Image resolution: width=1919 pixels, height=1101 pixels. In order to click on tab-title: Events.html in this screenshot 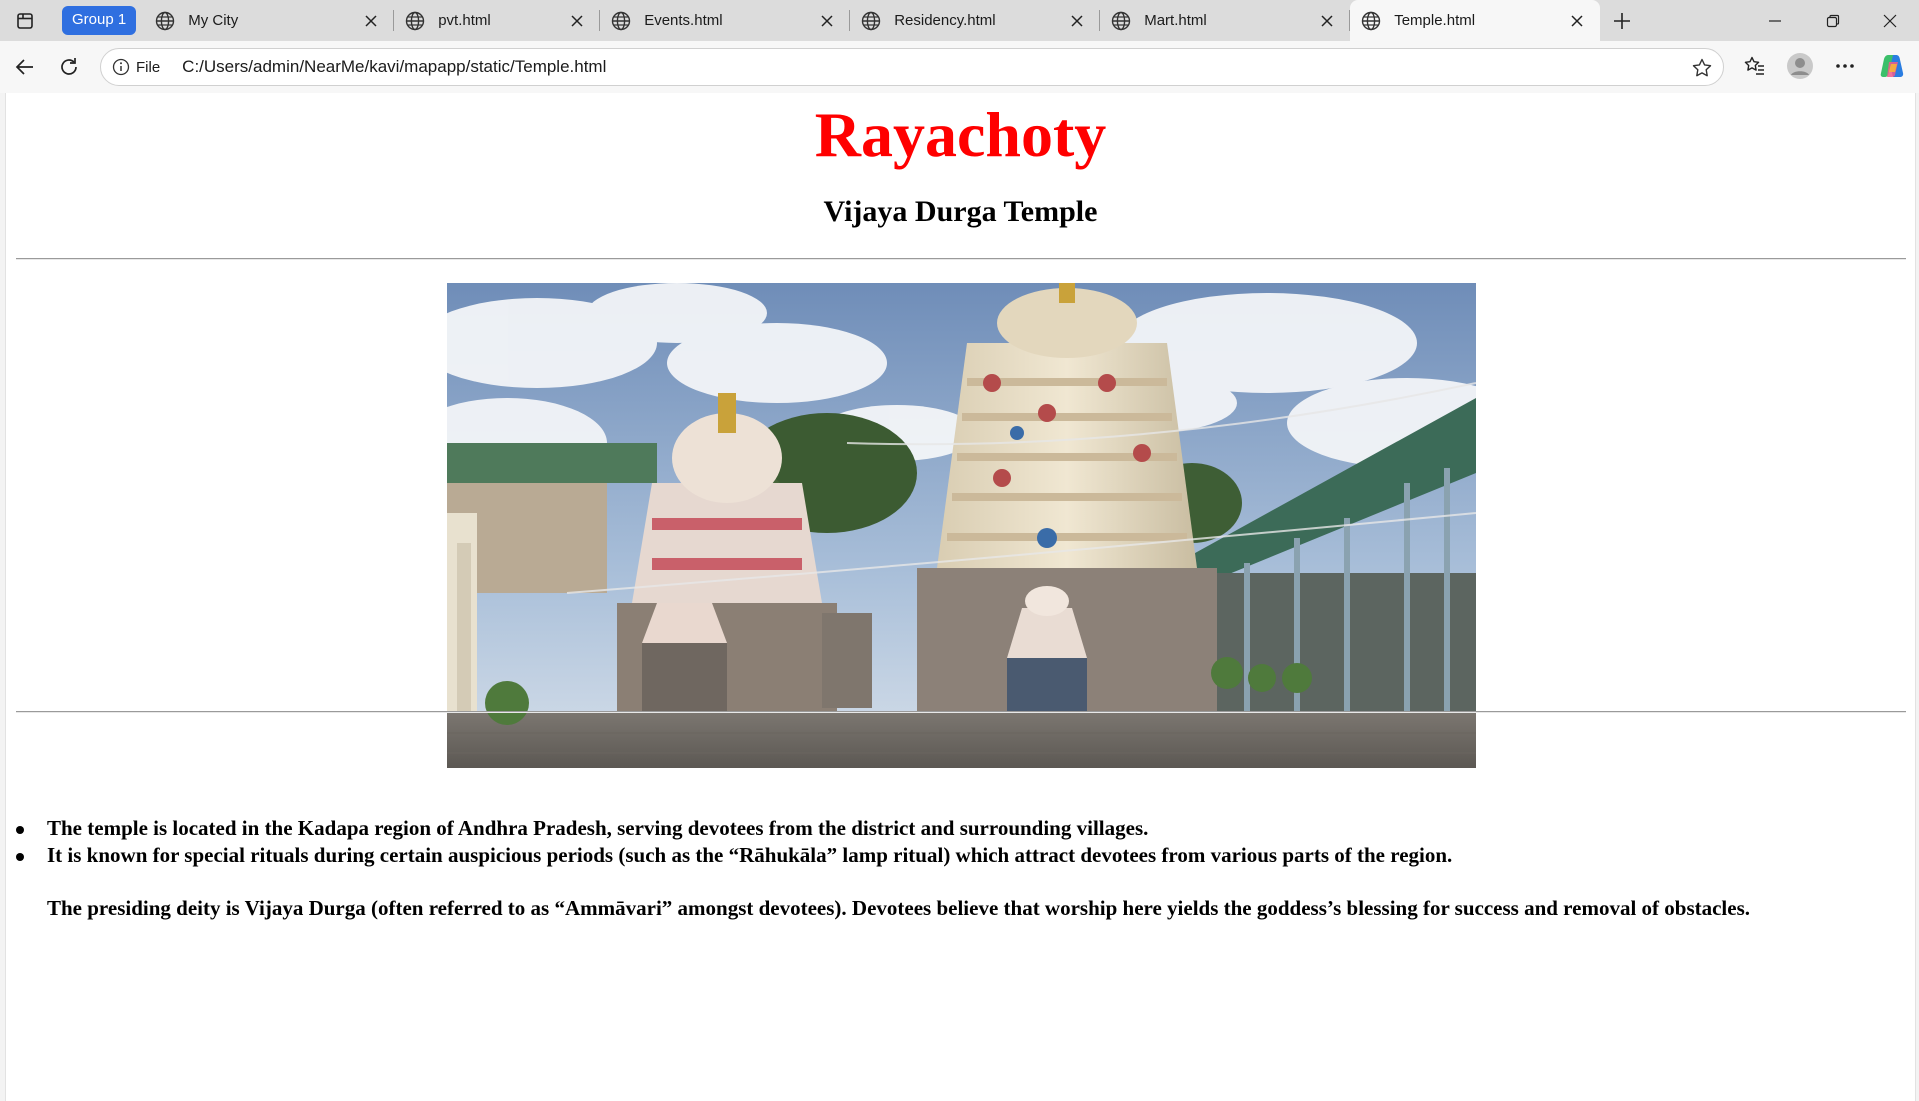, I will do `click(683, 20)`.